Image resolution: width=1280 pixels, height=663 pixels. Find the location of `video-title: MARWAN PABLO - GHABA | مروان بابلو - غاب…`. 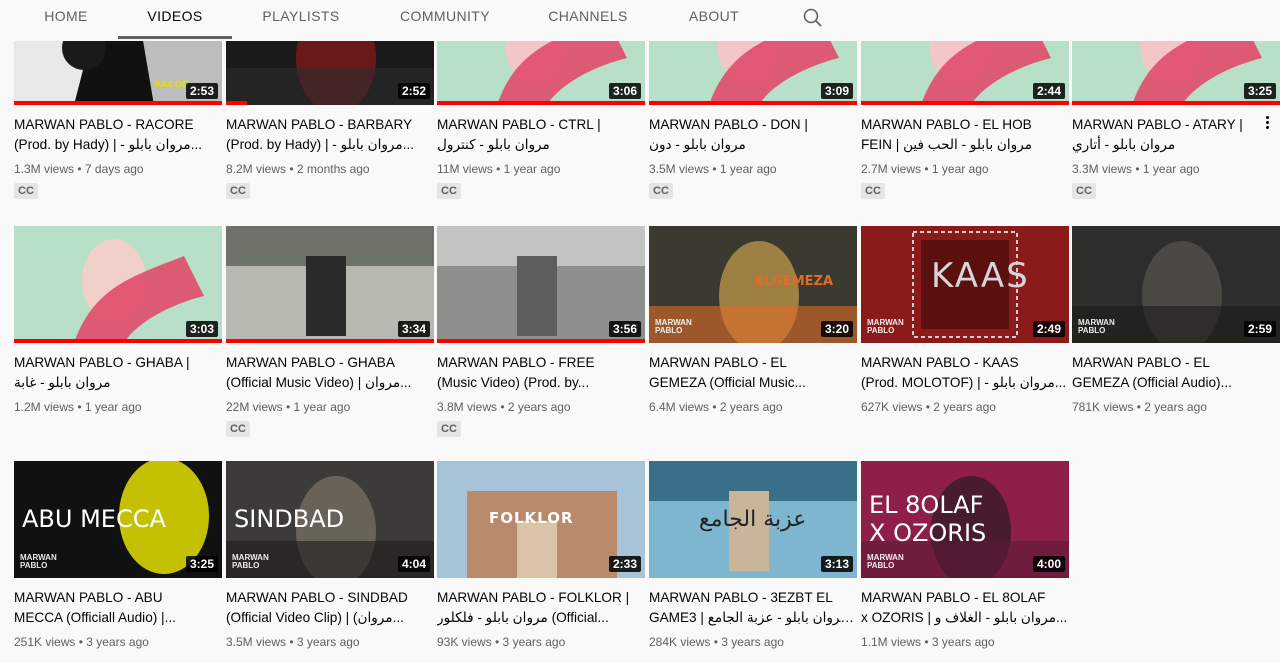

video-title: MARWAN PABLO - GHABA | مروان بابلو - غاب… is located at coordinates (118, 373).